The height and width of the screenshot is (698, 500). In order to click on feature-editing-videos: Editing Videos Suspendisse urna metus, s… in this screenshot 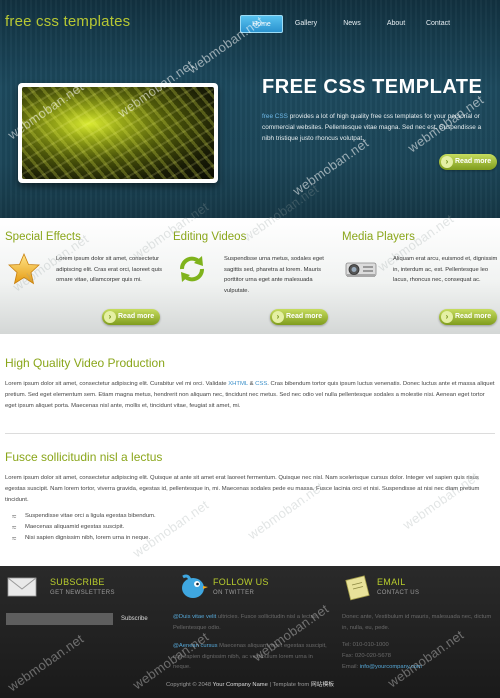, I will do `click(253, 276)`.